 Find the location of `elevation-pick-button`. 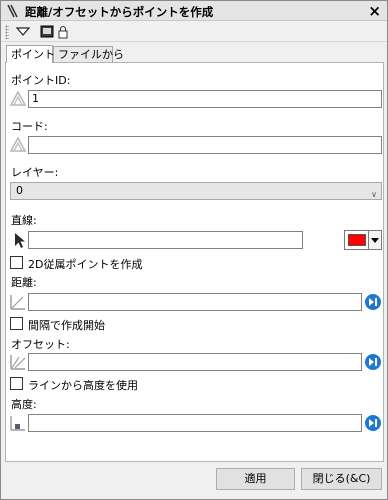

elevation-pick-button is located at coordinates (373, 423).